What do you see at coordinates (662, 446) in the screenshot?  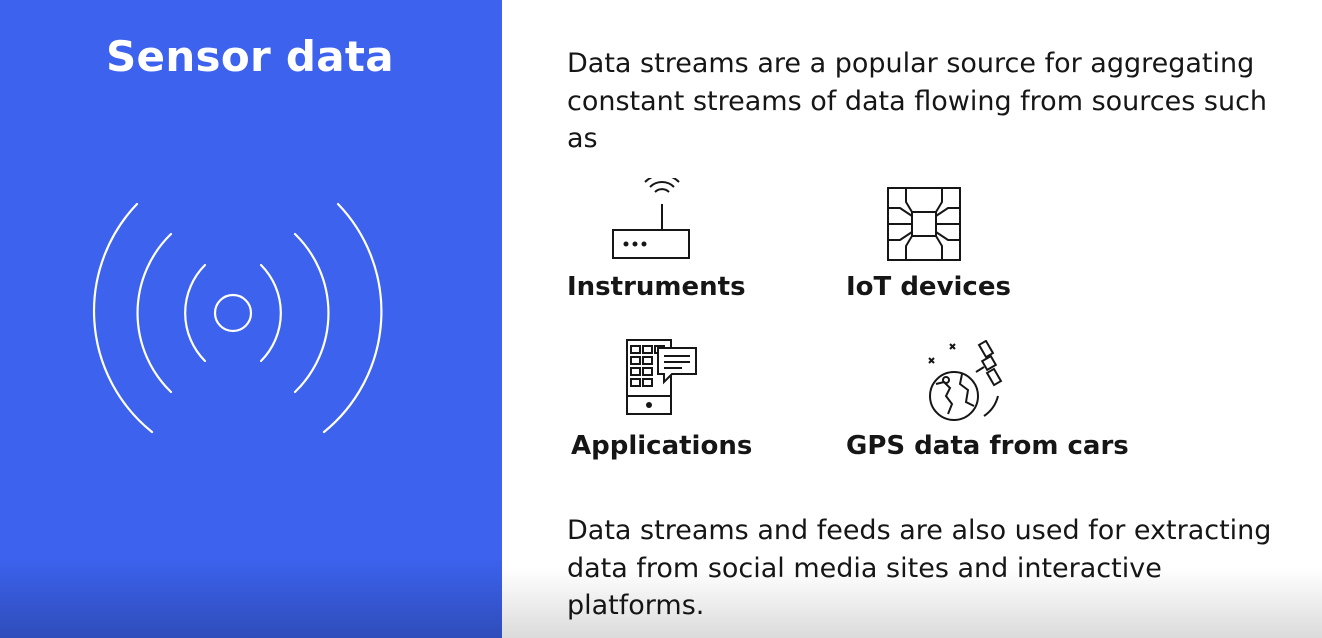 I see `source-label: Applications` at bounding box center [662, 446].